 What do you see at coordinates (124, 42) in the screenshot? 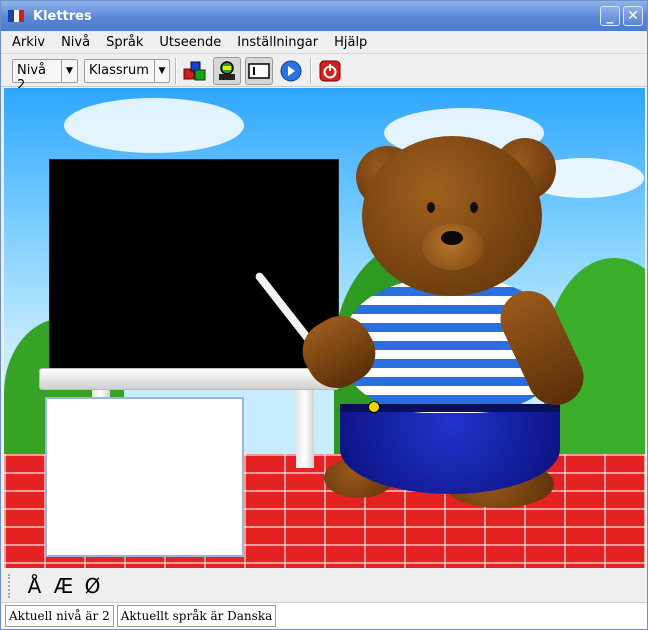
I see `menu-sprak: Språk` at bounding box center [124, 42].